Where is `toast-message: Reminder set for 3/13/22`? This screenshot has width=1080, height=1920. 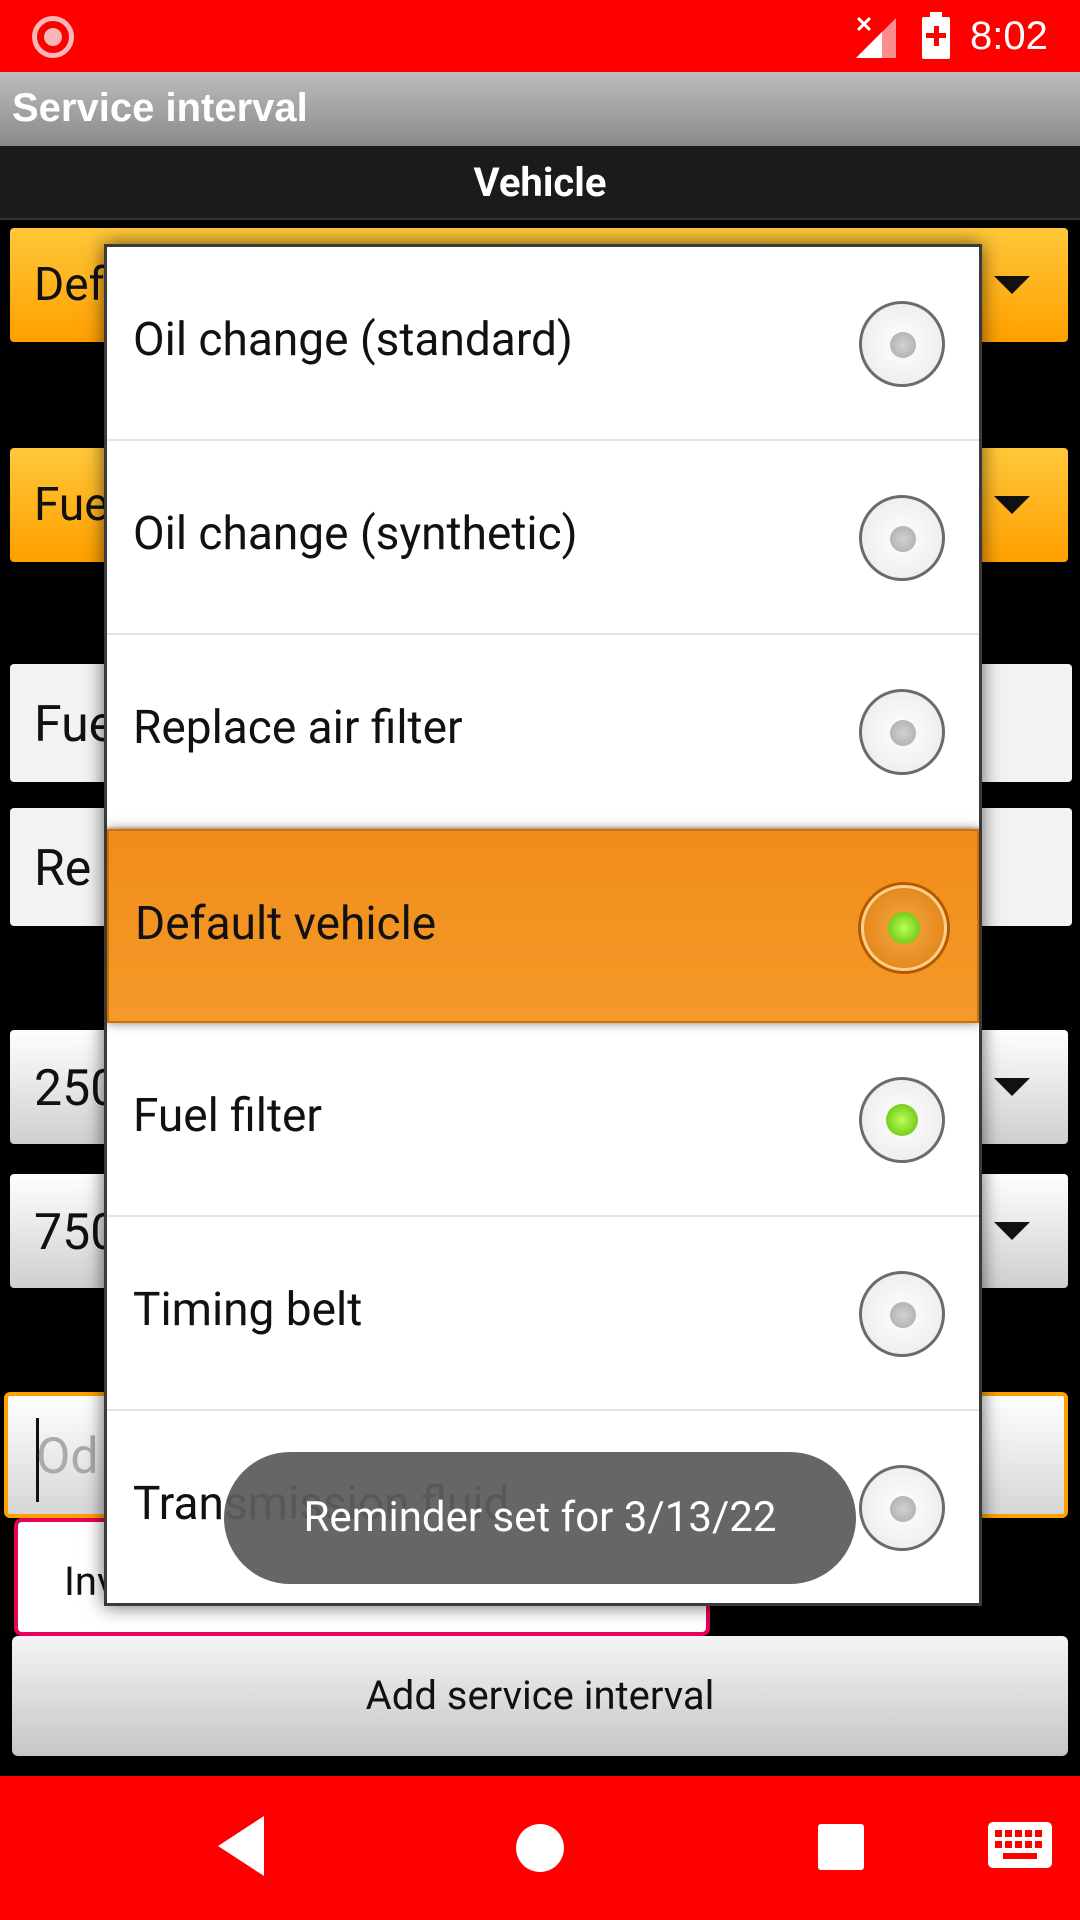
toast-message: Reminder set for 3/13/22 is located at coordinates (540, 1518).